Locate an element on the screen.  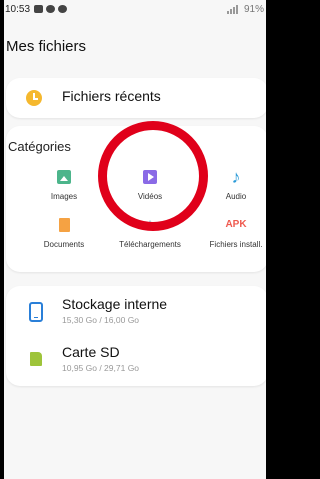
gallery-notification-icon is located at coordinates (39, 9).